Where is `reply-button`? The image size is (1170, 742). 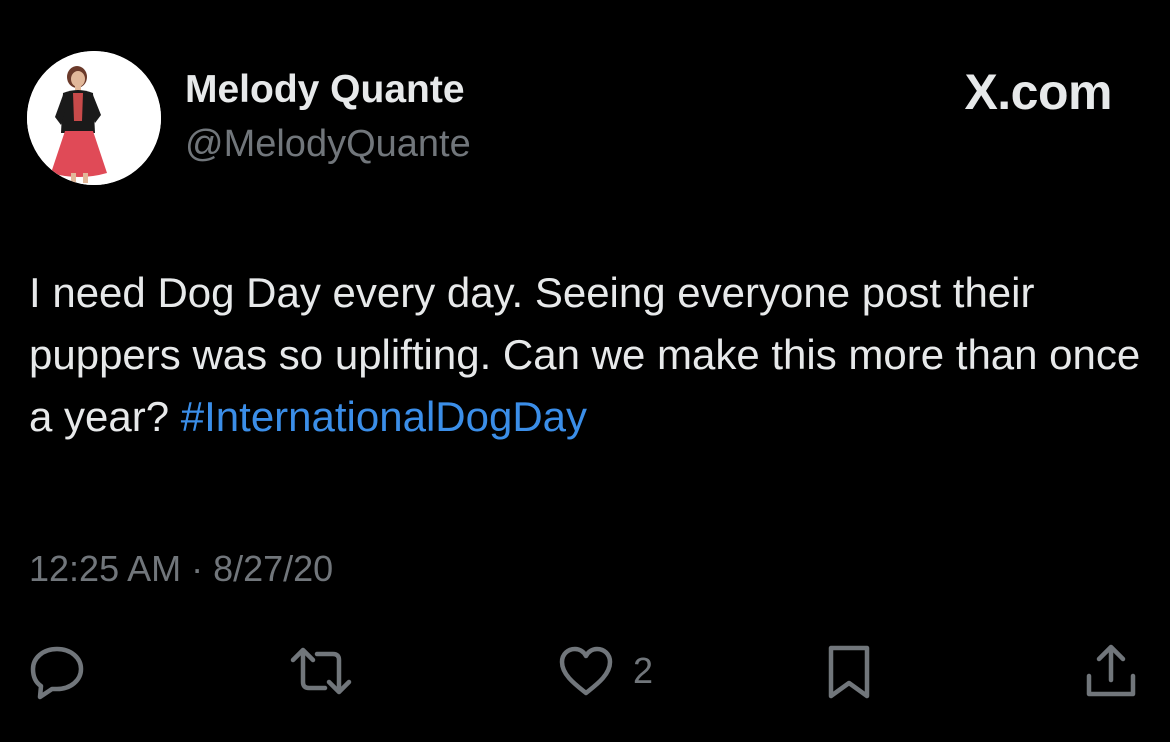 reply-button is located at coordinates (57, 671).